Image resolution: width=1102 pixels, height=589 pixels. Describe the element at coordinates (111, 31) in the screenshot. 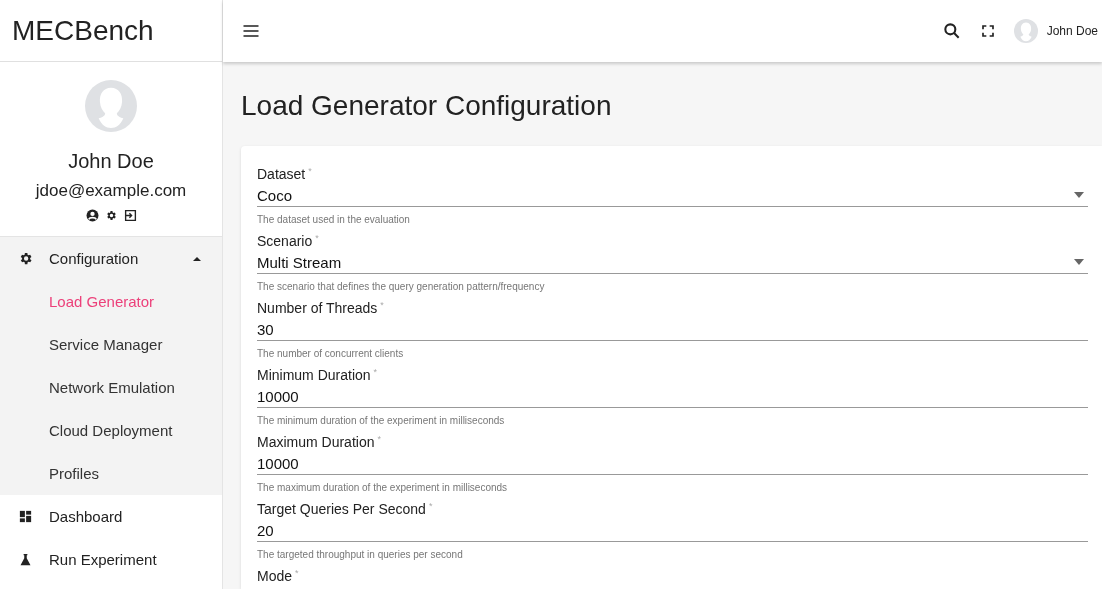

I see `app-title: MECBench` at that location.